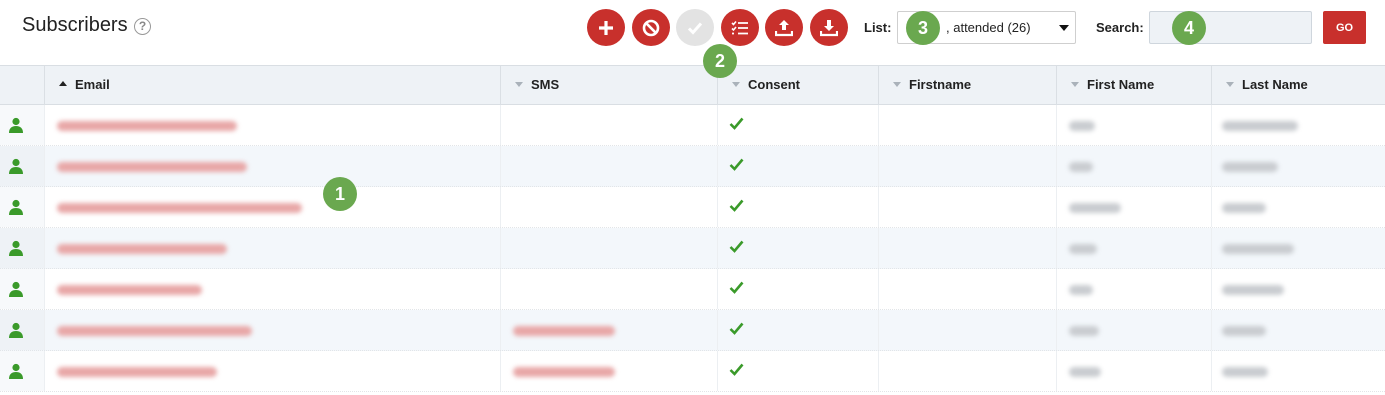 Image resolution: width=1385 pixels, height=395 pixels. I want to click on add-subscriber-button, so click(606, 27).